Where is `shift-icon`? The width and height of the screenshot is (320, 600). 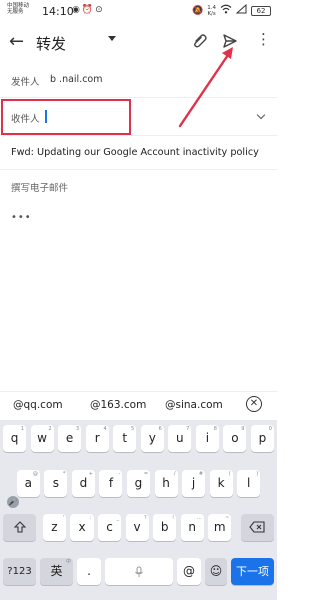 shift-icon is located at coordinates (20, 527).